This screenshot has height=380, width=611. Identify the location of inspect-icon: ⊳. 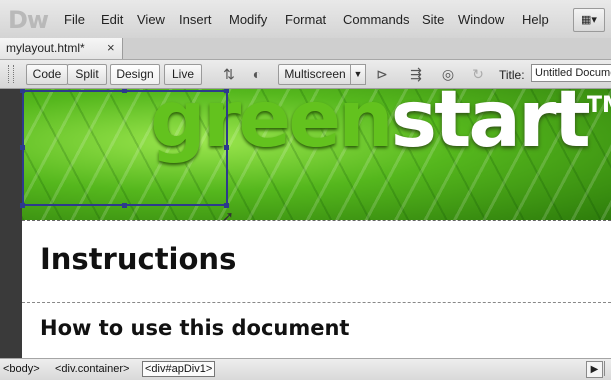
(382, 74).